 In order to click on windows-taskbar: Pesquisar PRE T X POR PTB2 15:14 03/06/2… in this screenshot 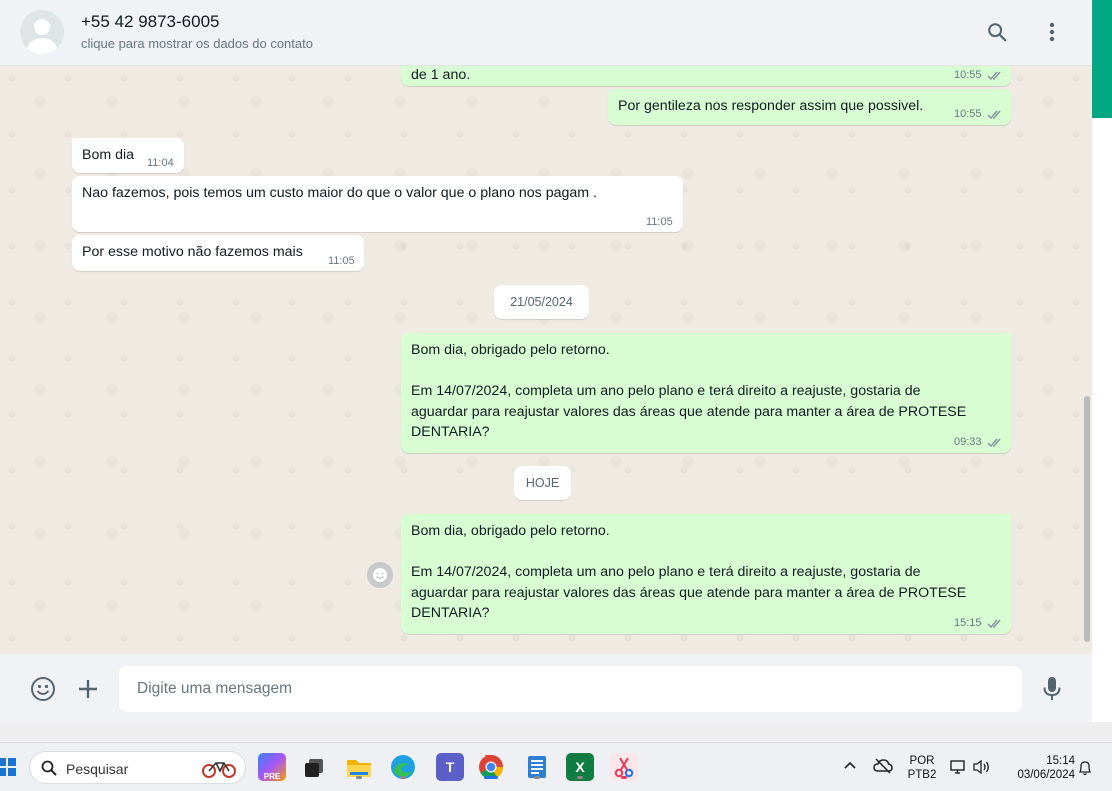, I will do `click(556, 766)`.